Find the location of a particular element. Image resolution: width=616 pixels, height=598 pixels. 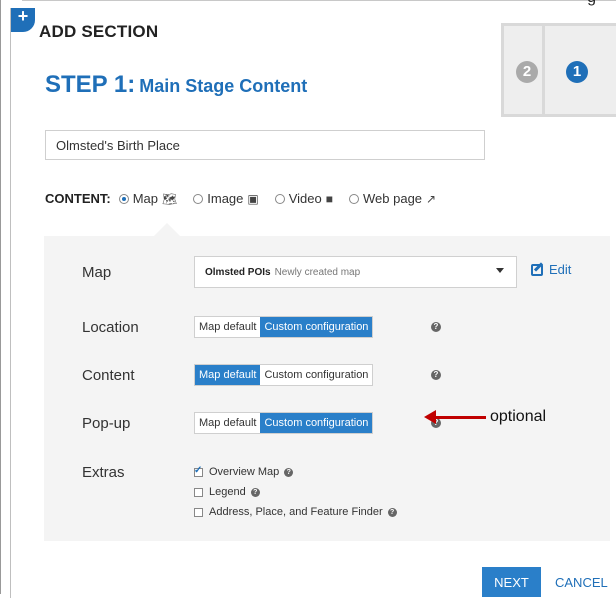

video-option-label: Video is located at coordinates (305, 198).